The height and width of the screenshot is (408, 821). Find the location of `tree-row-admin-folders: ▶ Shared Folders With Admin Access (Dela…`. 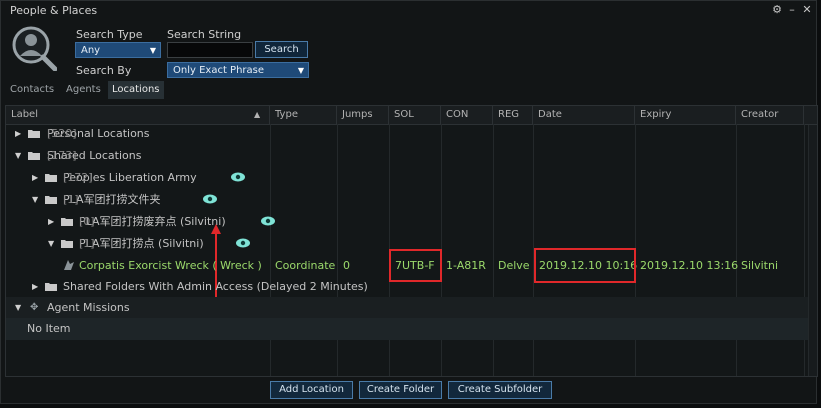

tree-row-admin-folders: ▶ Shared Folders With Admin Access (Dela… is located at coordinates (411, 287).